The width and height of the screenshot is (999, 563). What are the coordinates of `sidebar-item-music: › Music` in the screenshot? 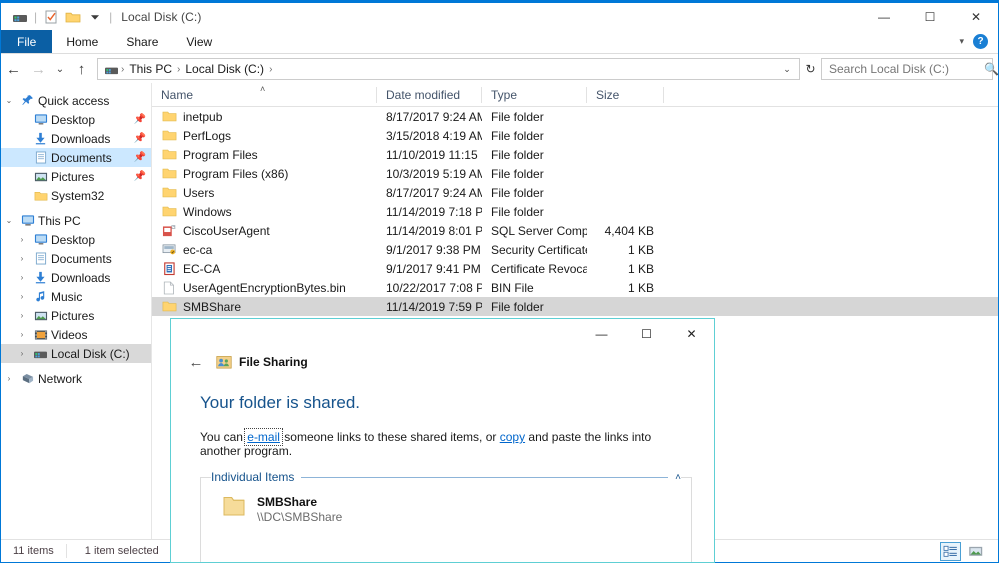 It's located at (76, 296).